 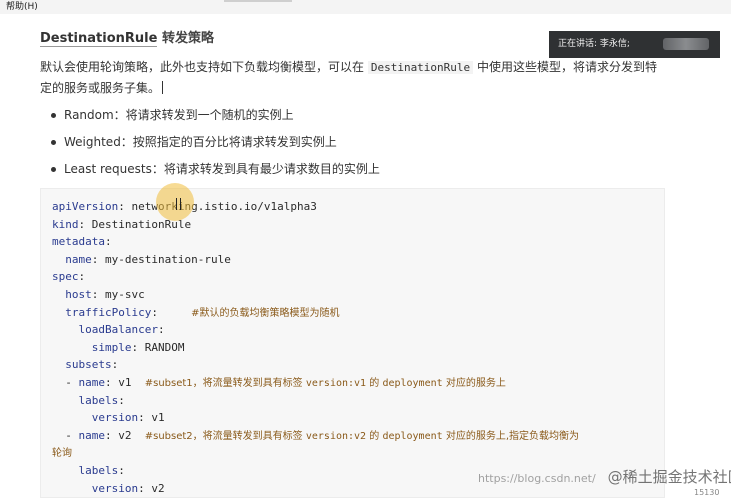 What do you see at coordinates (358, 418) in the screenshot?
I see `code-line: version: v1` at bounding box center [358, 418].